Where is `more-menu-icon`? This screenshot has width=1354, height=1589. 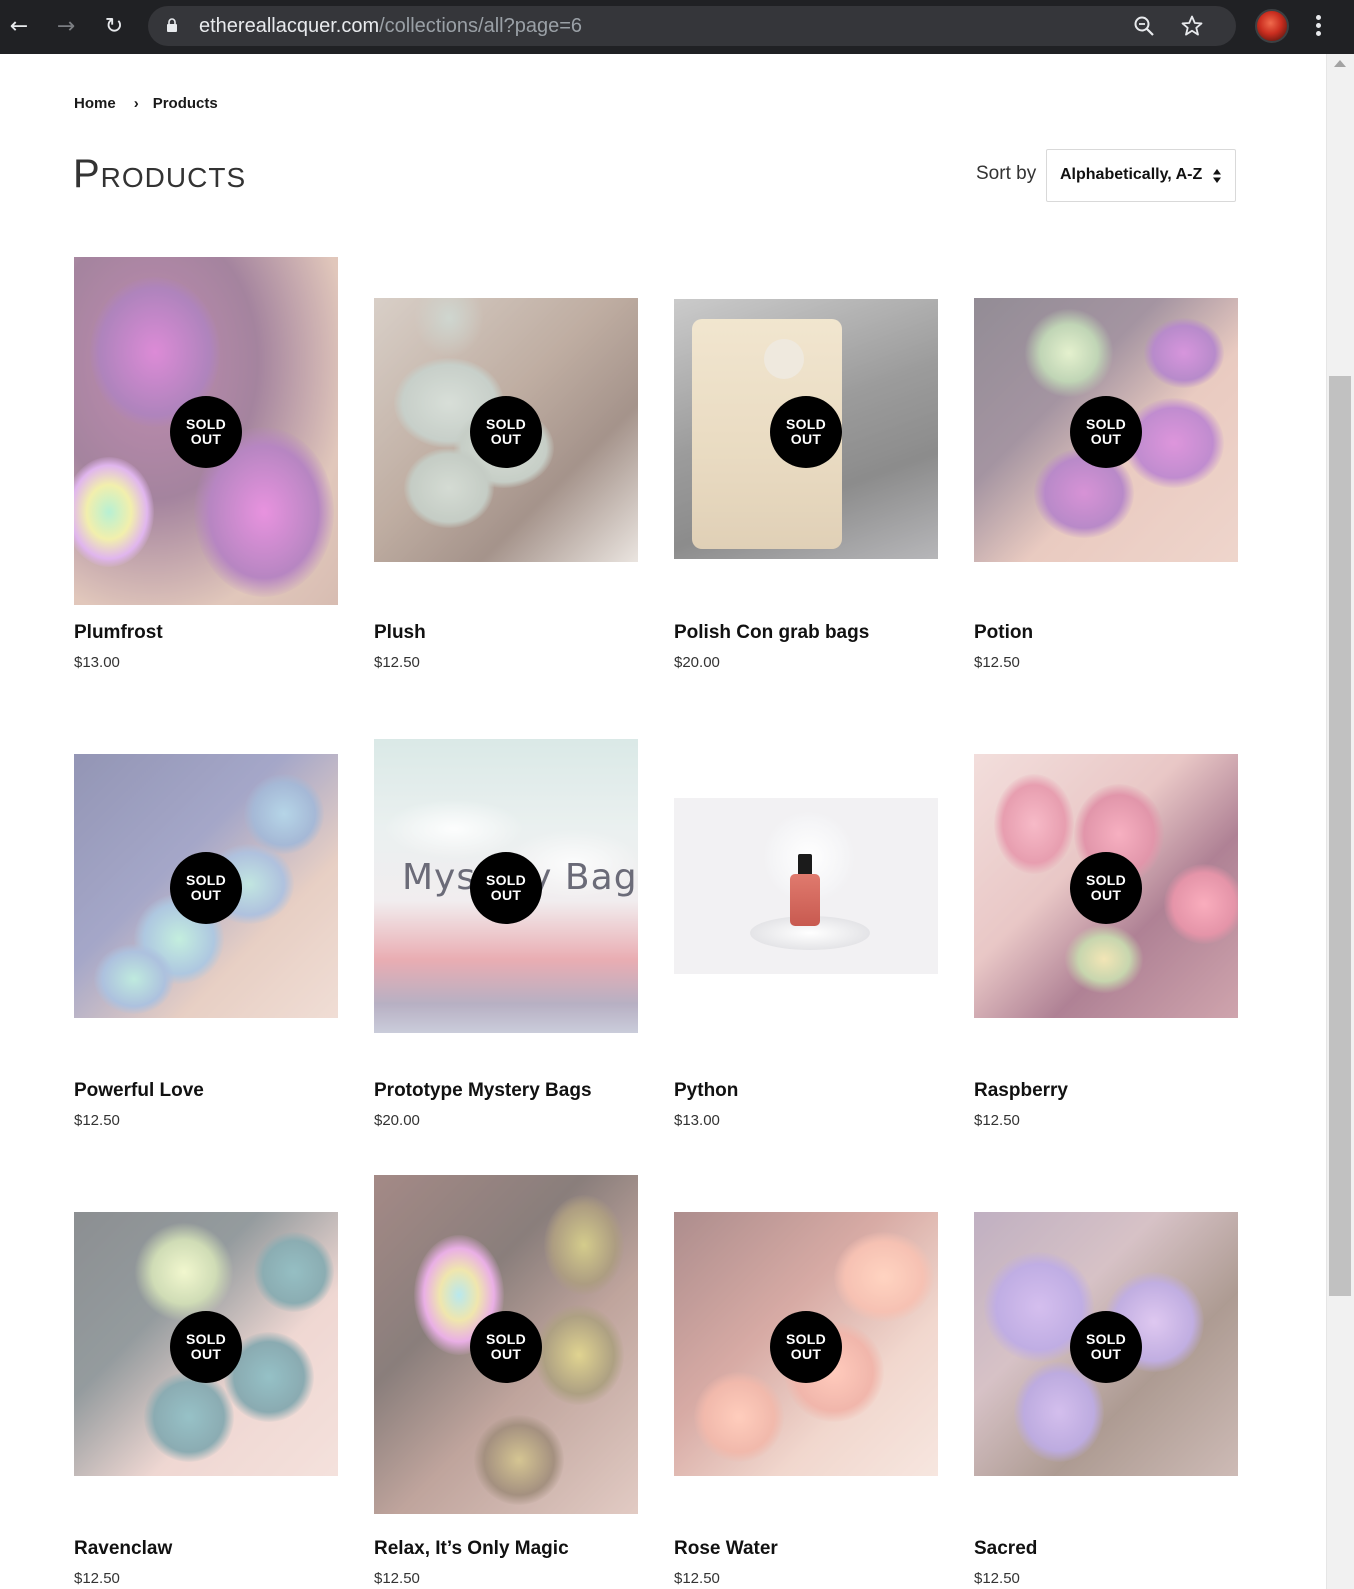
more-menu-icon is located at coordinates (1318, 27).